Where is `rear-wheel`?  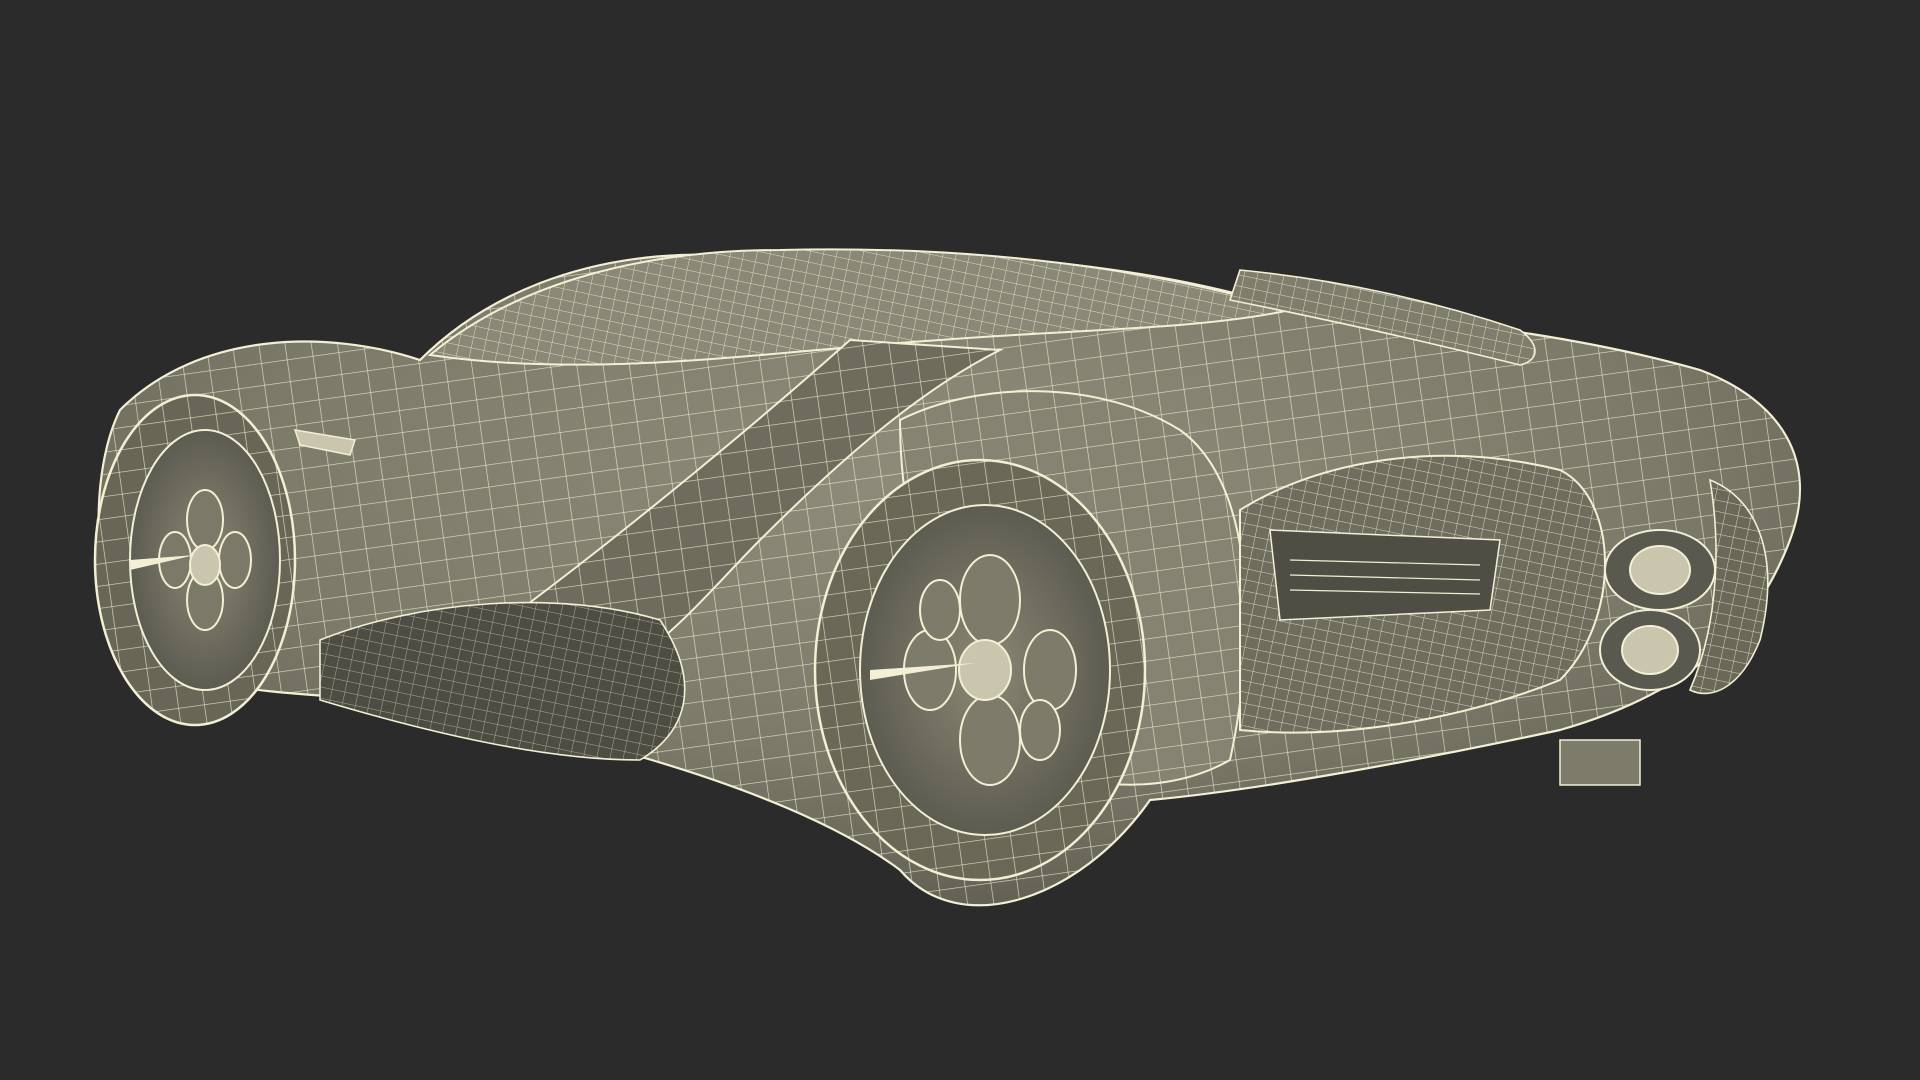
rear-wheel is located at coordinates (980, 670).